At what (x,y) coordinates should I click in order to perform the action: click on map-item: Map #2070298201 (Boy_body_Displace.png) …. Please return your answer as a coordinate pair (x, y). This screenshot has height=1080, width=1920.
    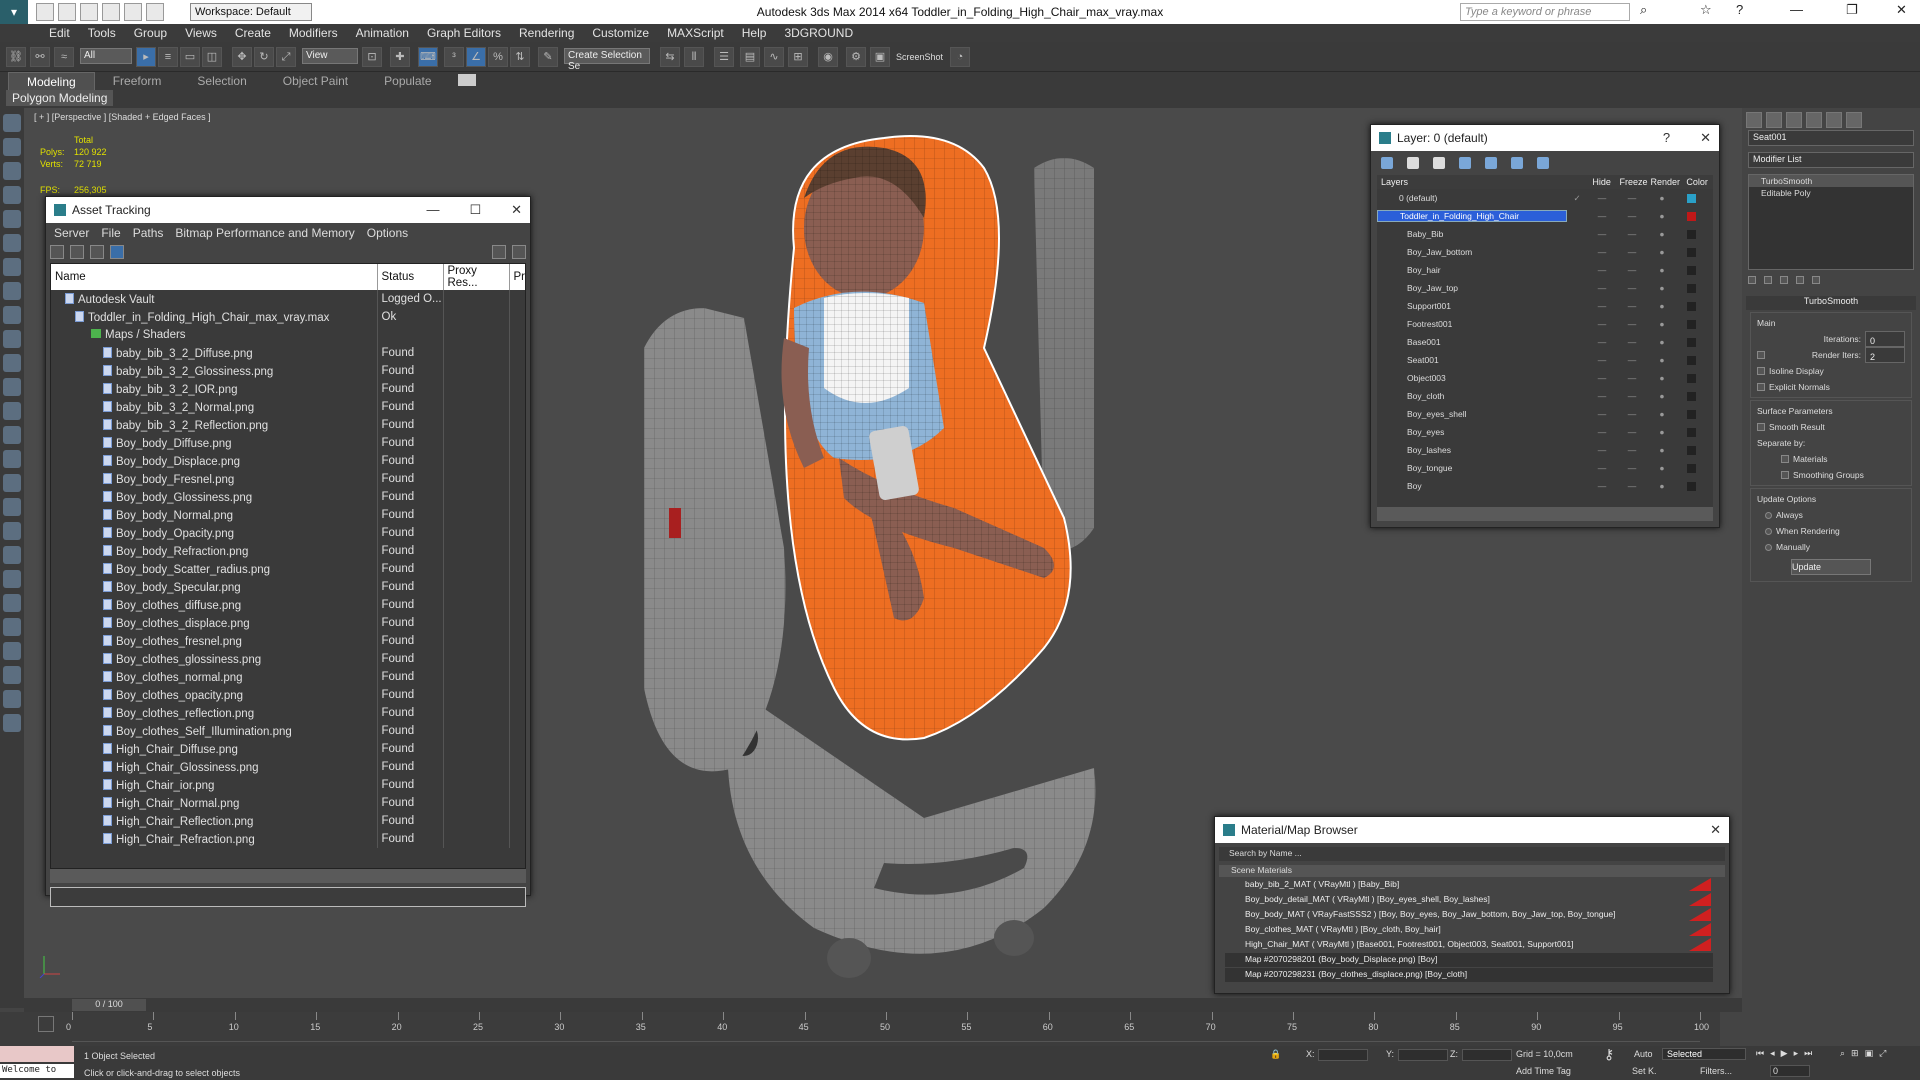
    Looking at the image, I should click on (1469, 960).